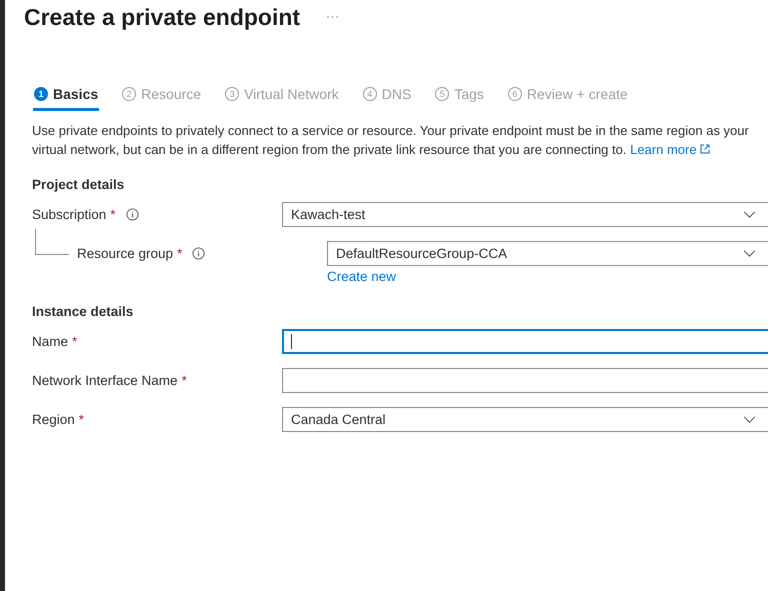  What do you see at coordinates (83, 311) in the screenshot?
I see `section-heading: Instance details` at bounding box center [83, 311].